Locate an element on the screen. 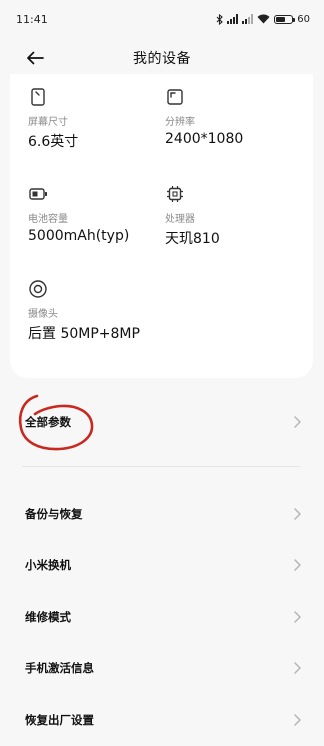 This screenshot has width=324, height=746. spec-value: 5000mAh(typ) is located at coordinates (79, 236).